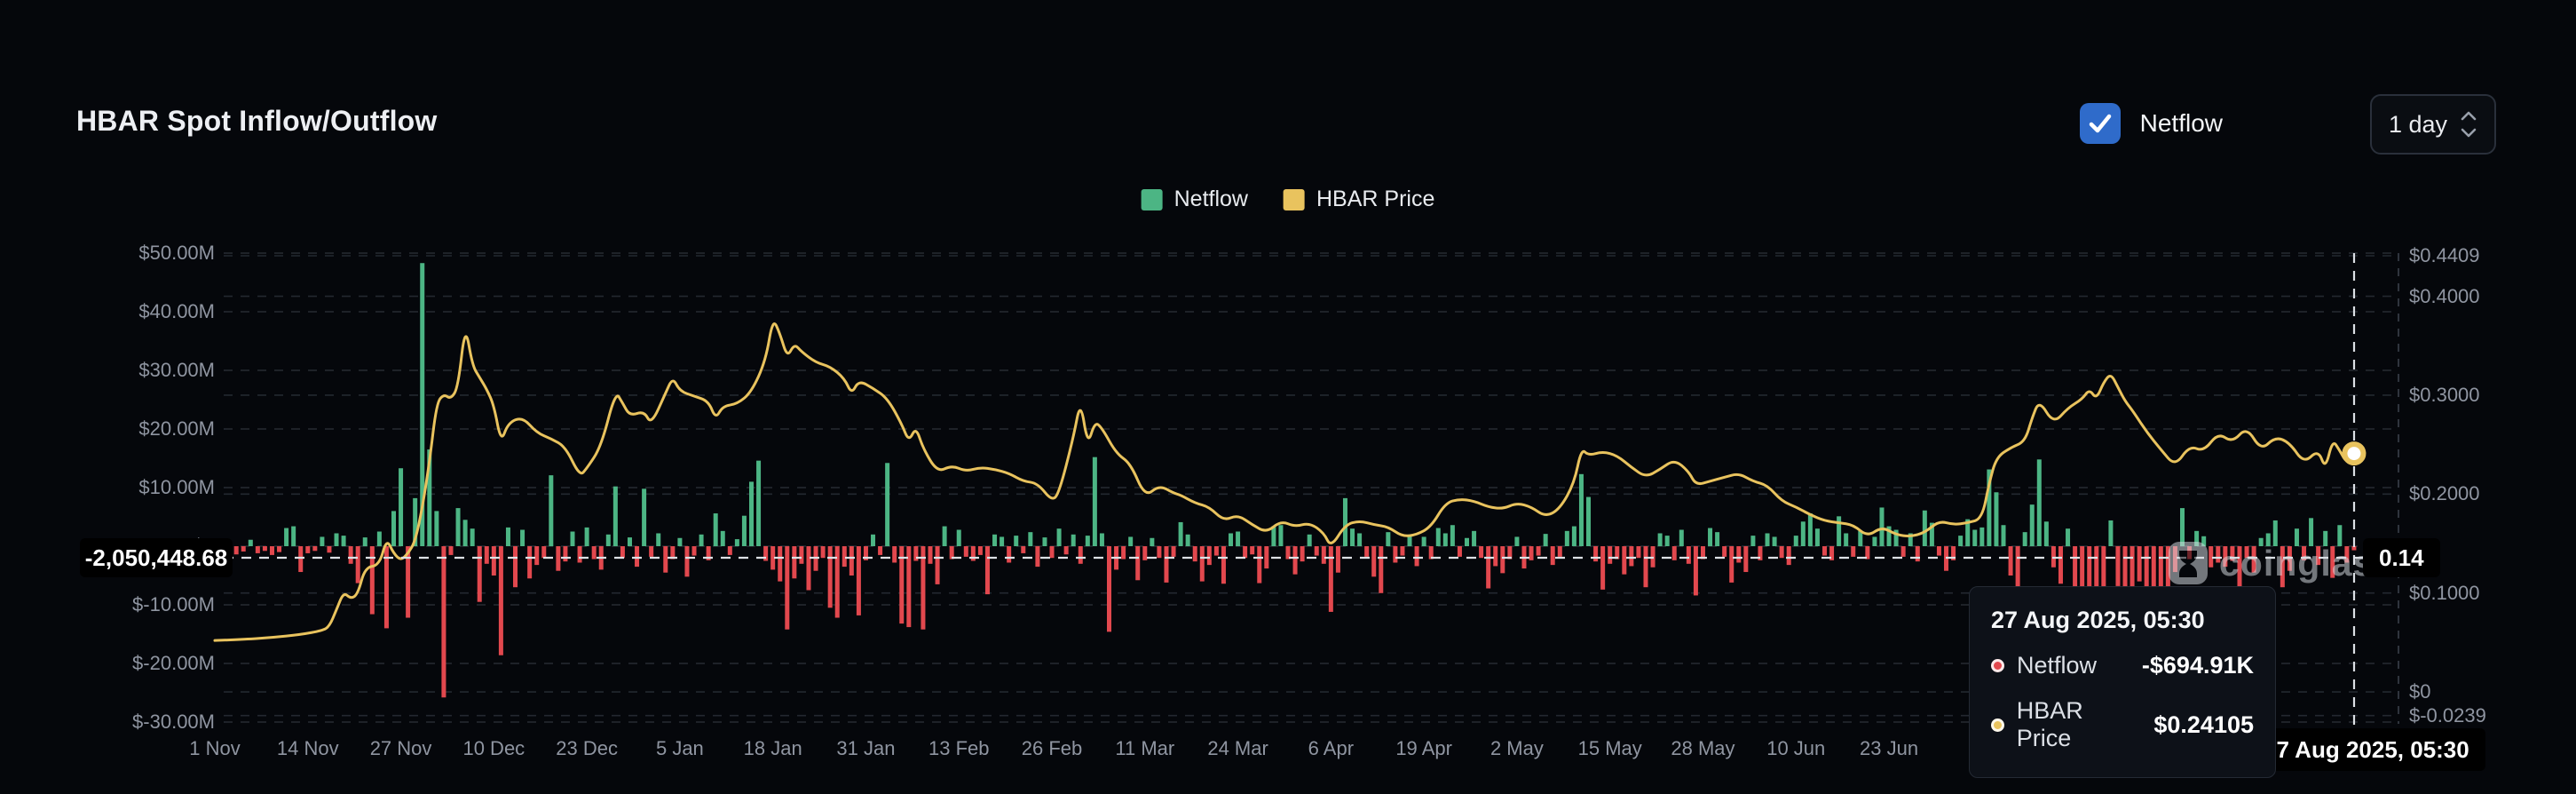 This screenshot has height=794, width=2576. What do you see at coordinates (1997, 665) in the screenshot?
I see `netflow-dot-icon` at bounding box center [1997, 665].